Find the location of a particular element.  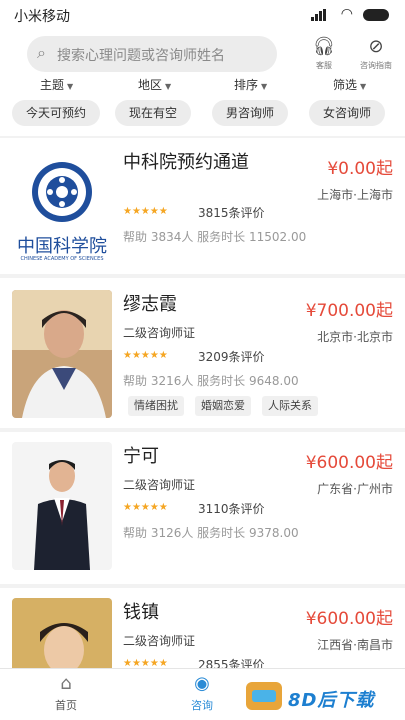

review-count: 3815条评价 is located at coordinates (231, 213).